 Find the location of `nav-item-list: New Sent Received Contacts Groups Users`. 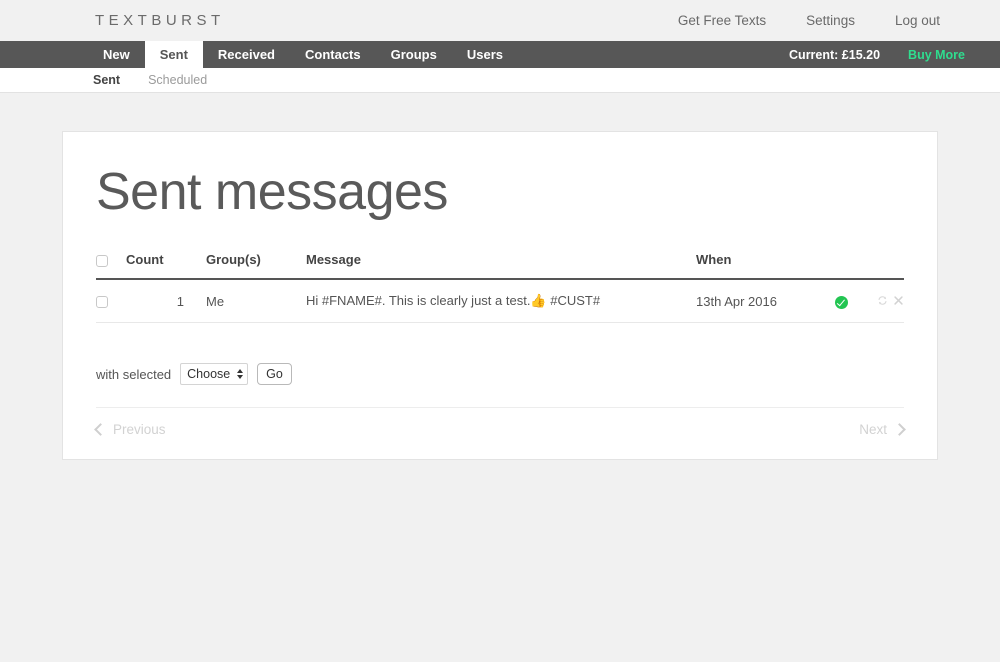

nav-item-list: New Sent Received Contacts Groups Users is located at coordinates (303, 54).